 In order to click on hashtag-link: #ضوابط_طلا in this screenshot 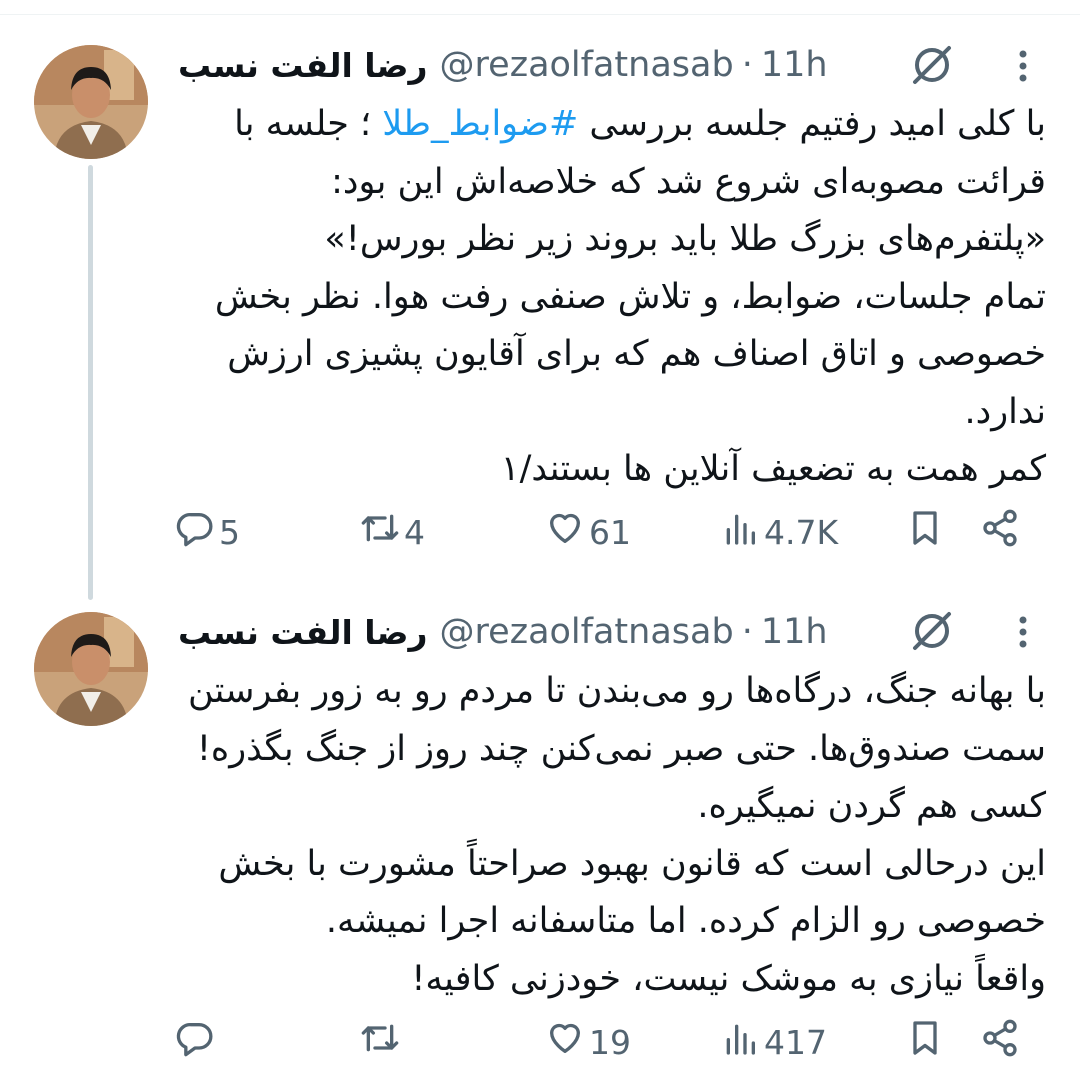, I will do `click(480, 124)`.